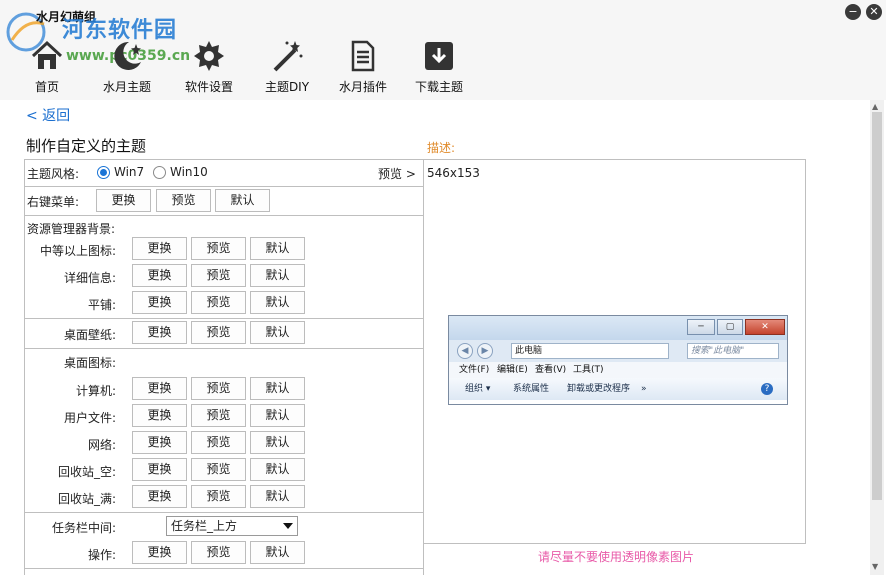 This screenshot has width=886, height=575. I want to click on nav-shuiyue-theme: 水月主题, so click(127, 66).